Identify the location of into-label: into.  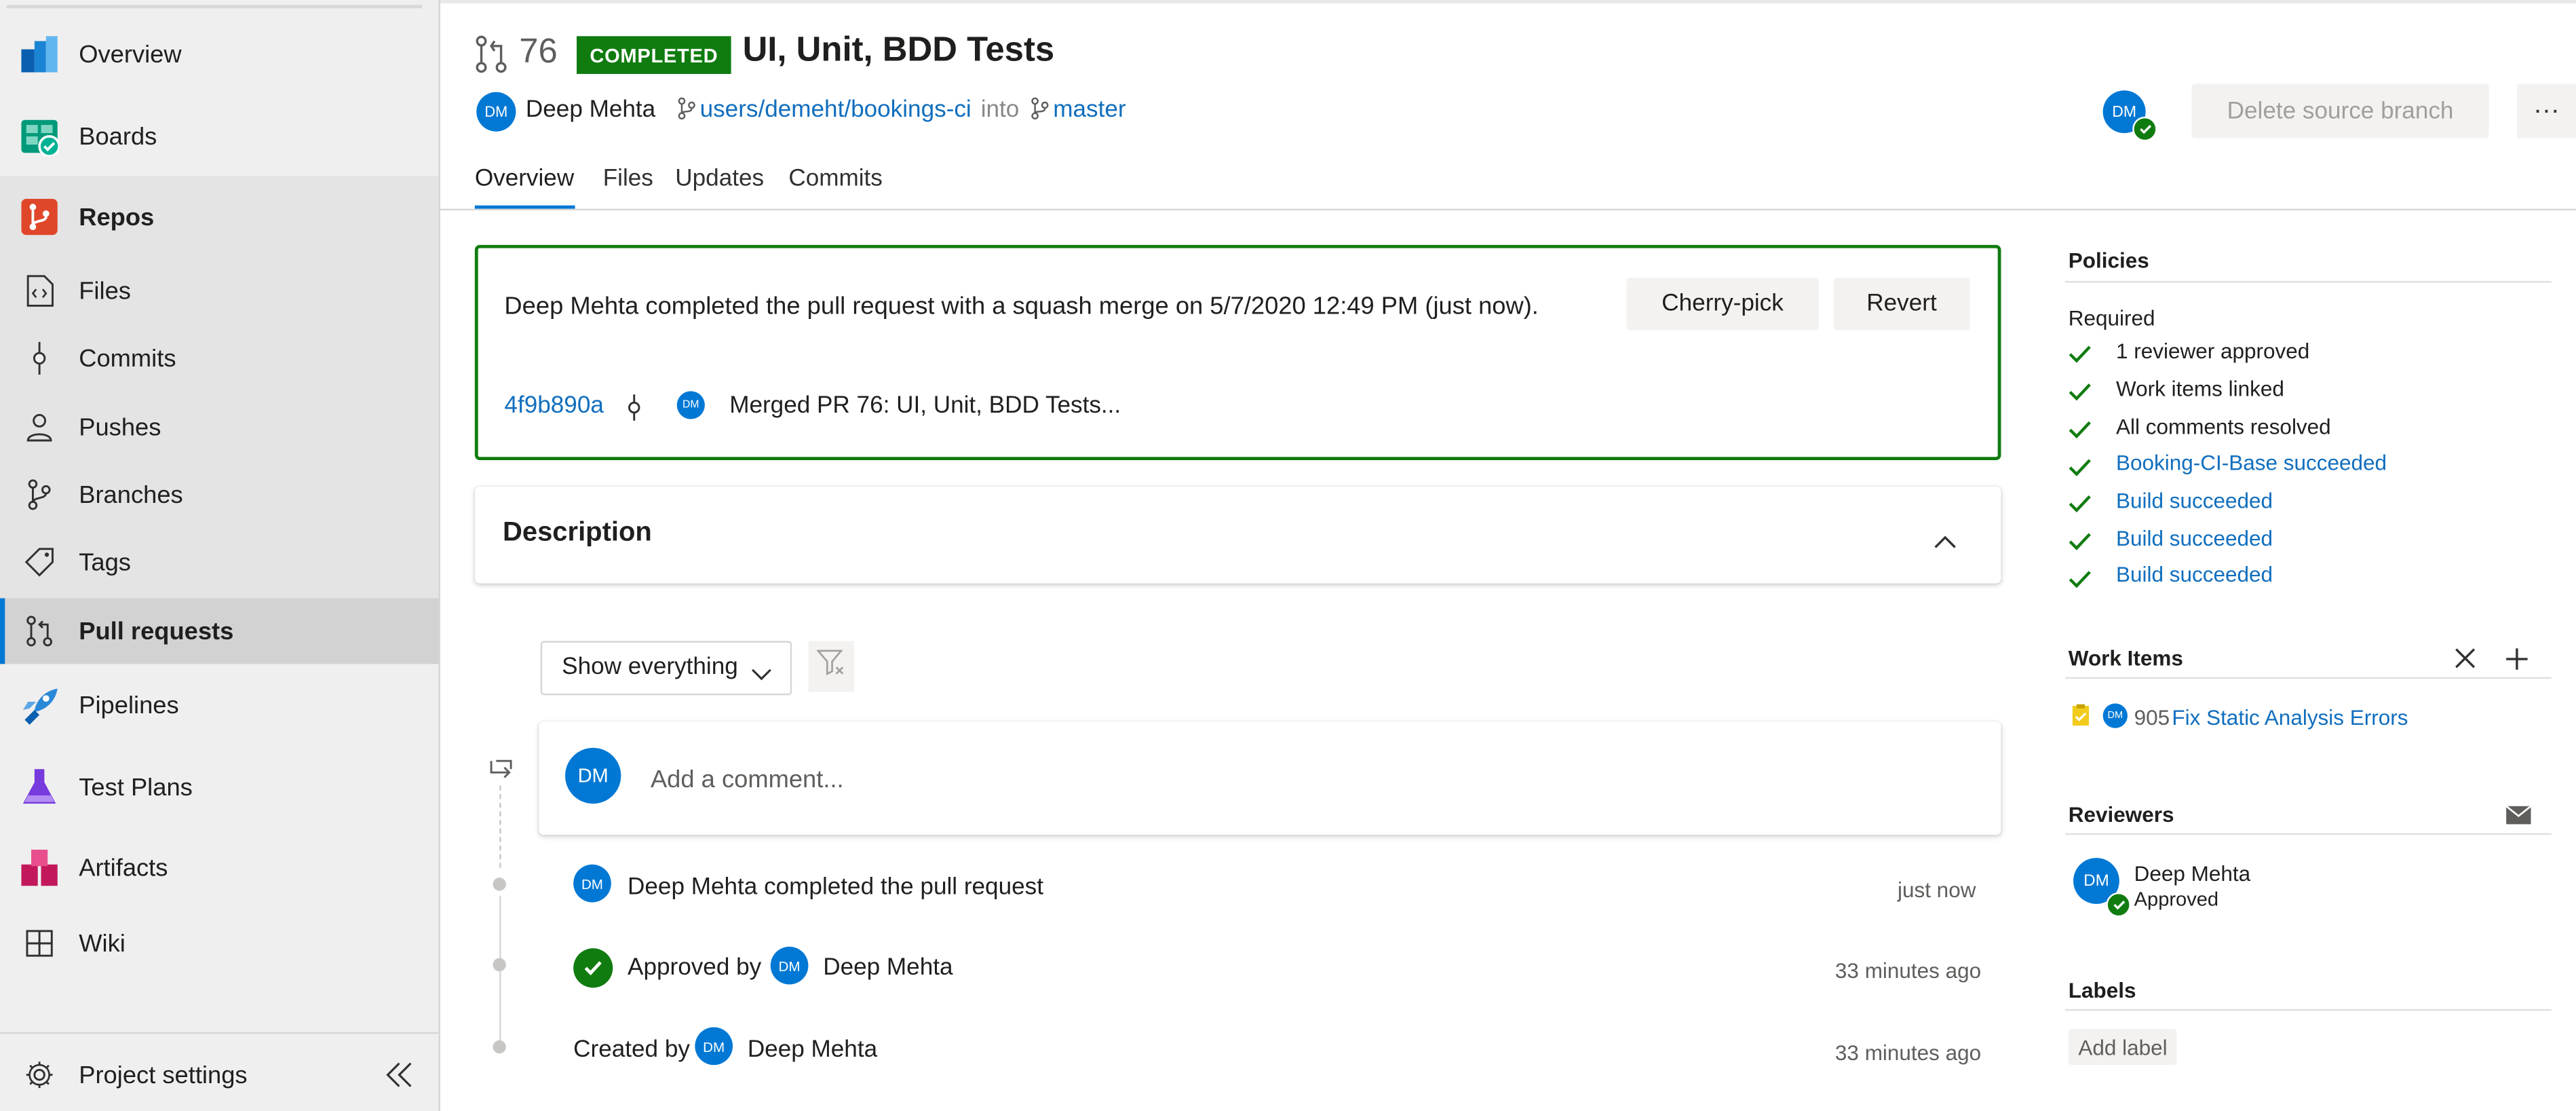
(1000, 110).